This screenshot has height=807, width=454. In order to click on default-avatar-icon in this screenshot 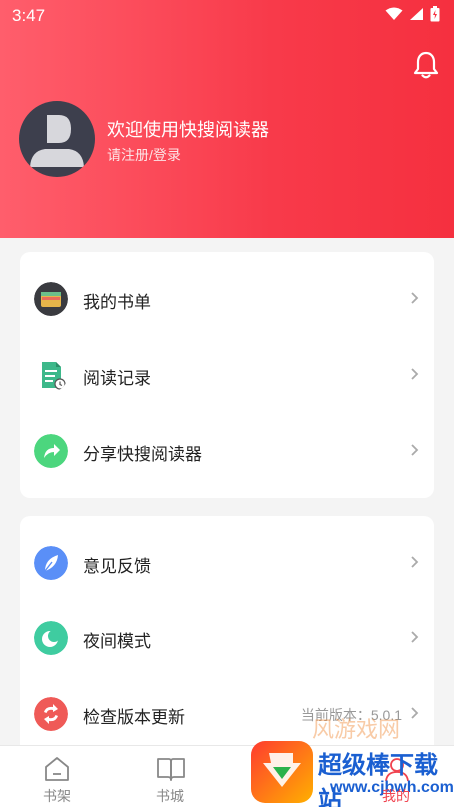, I will do `click(57, 141)`.